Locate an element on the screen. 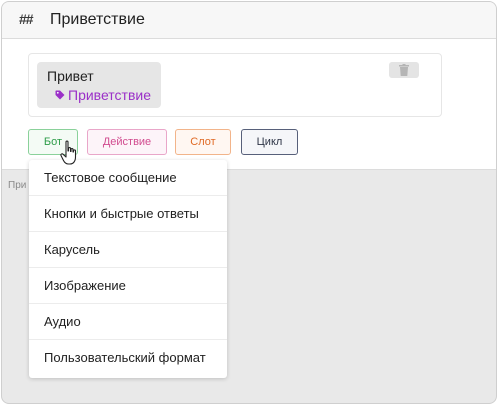  intent-name: Приветствие is located at coordinates (109, 95).